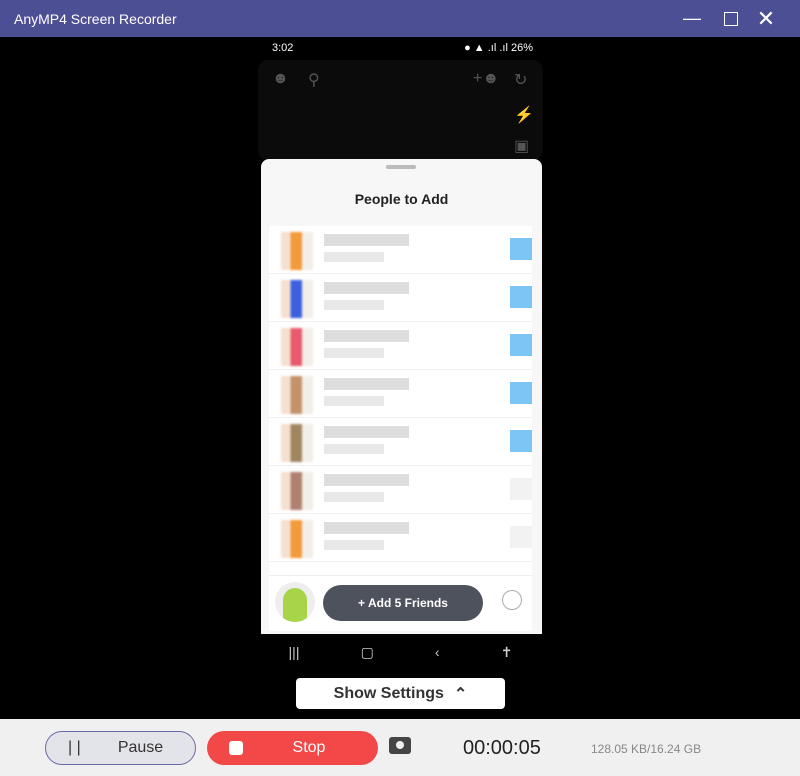  What do you see at coordinates (74, 747) in the screenshot?
I see `pause-icon: | |` at bounding box center [74, 747].